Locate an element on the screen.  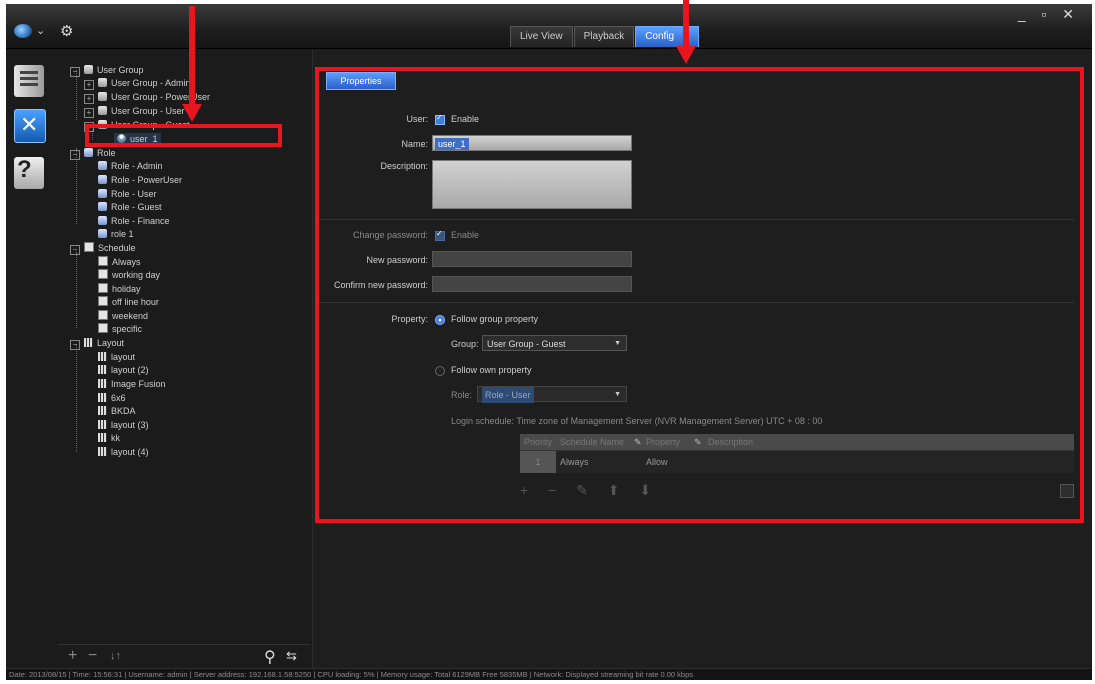
follow-own-label: Follow own property is located at coordinates (491, 370).